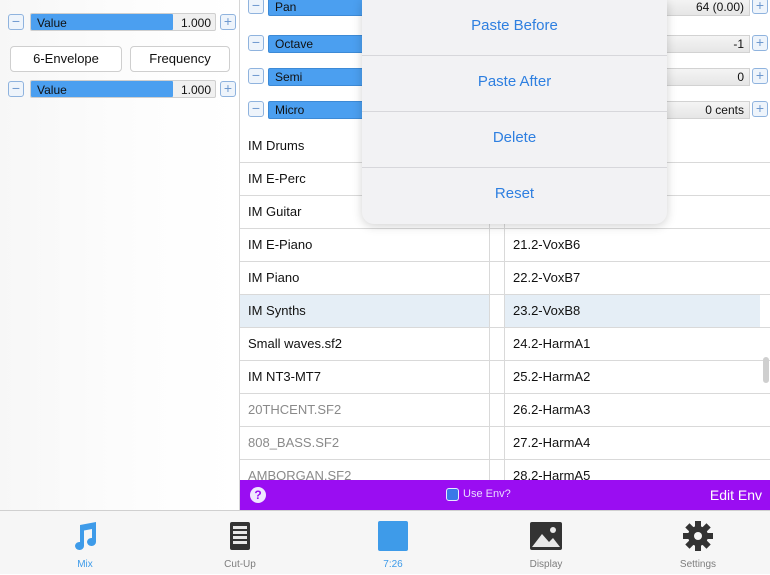 The image size is (770, 575). I want to click on tab-settings: Settings, so click(698, 543).